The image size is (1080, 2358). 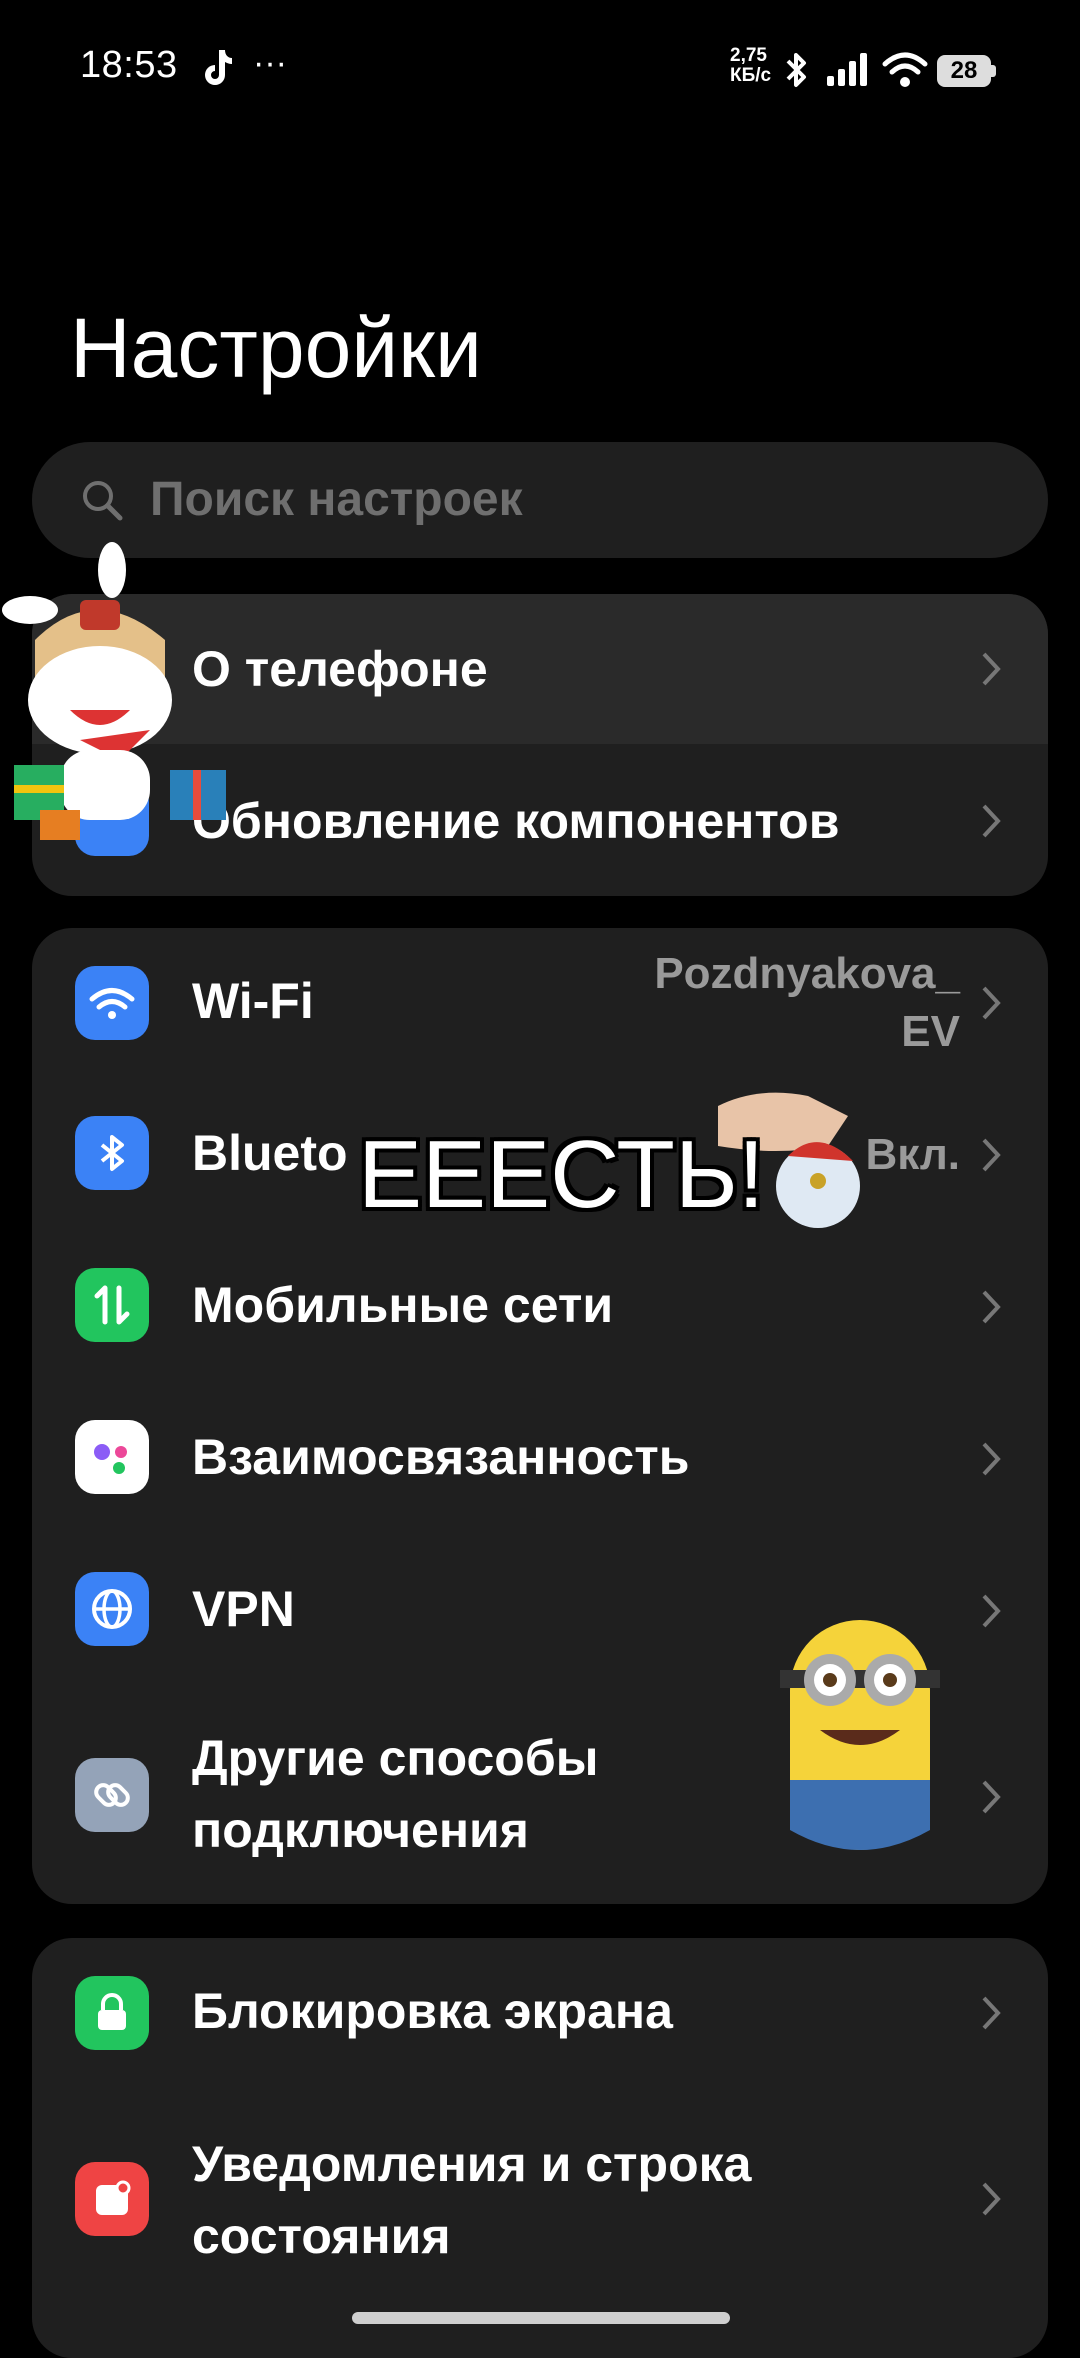 I want to click on battery-indicator: 28, so click(x=967, y=71).